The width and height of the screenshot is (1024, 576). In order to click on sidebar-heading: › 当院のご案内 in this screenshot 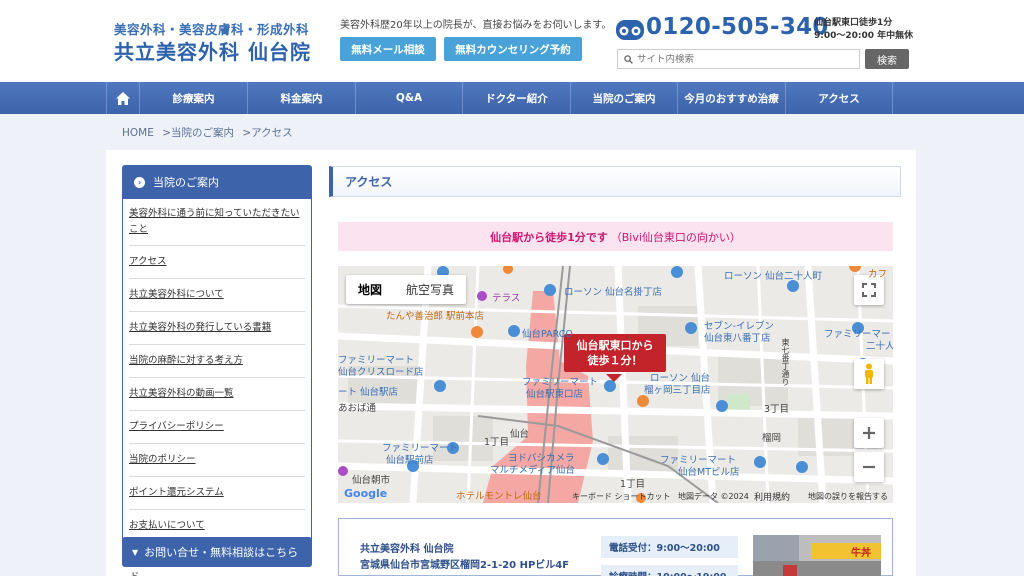, I will do `click(217, 182)`.